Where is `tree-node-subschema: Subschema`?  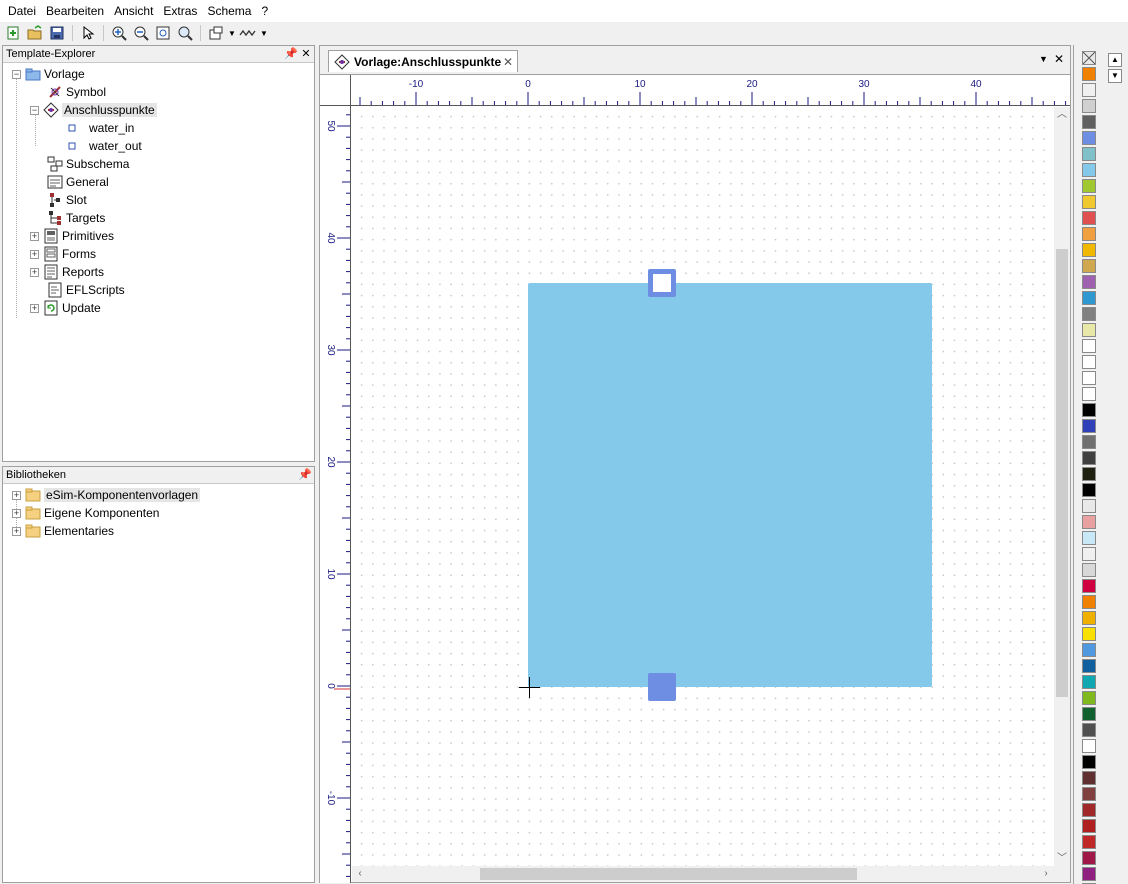
tree-node-subschema: Subschema is located at coordinates (88, 164).